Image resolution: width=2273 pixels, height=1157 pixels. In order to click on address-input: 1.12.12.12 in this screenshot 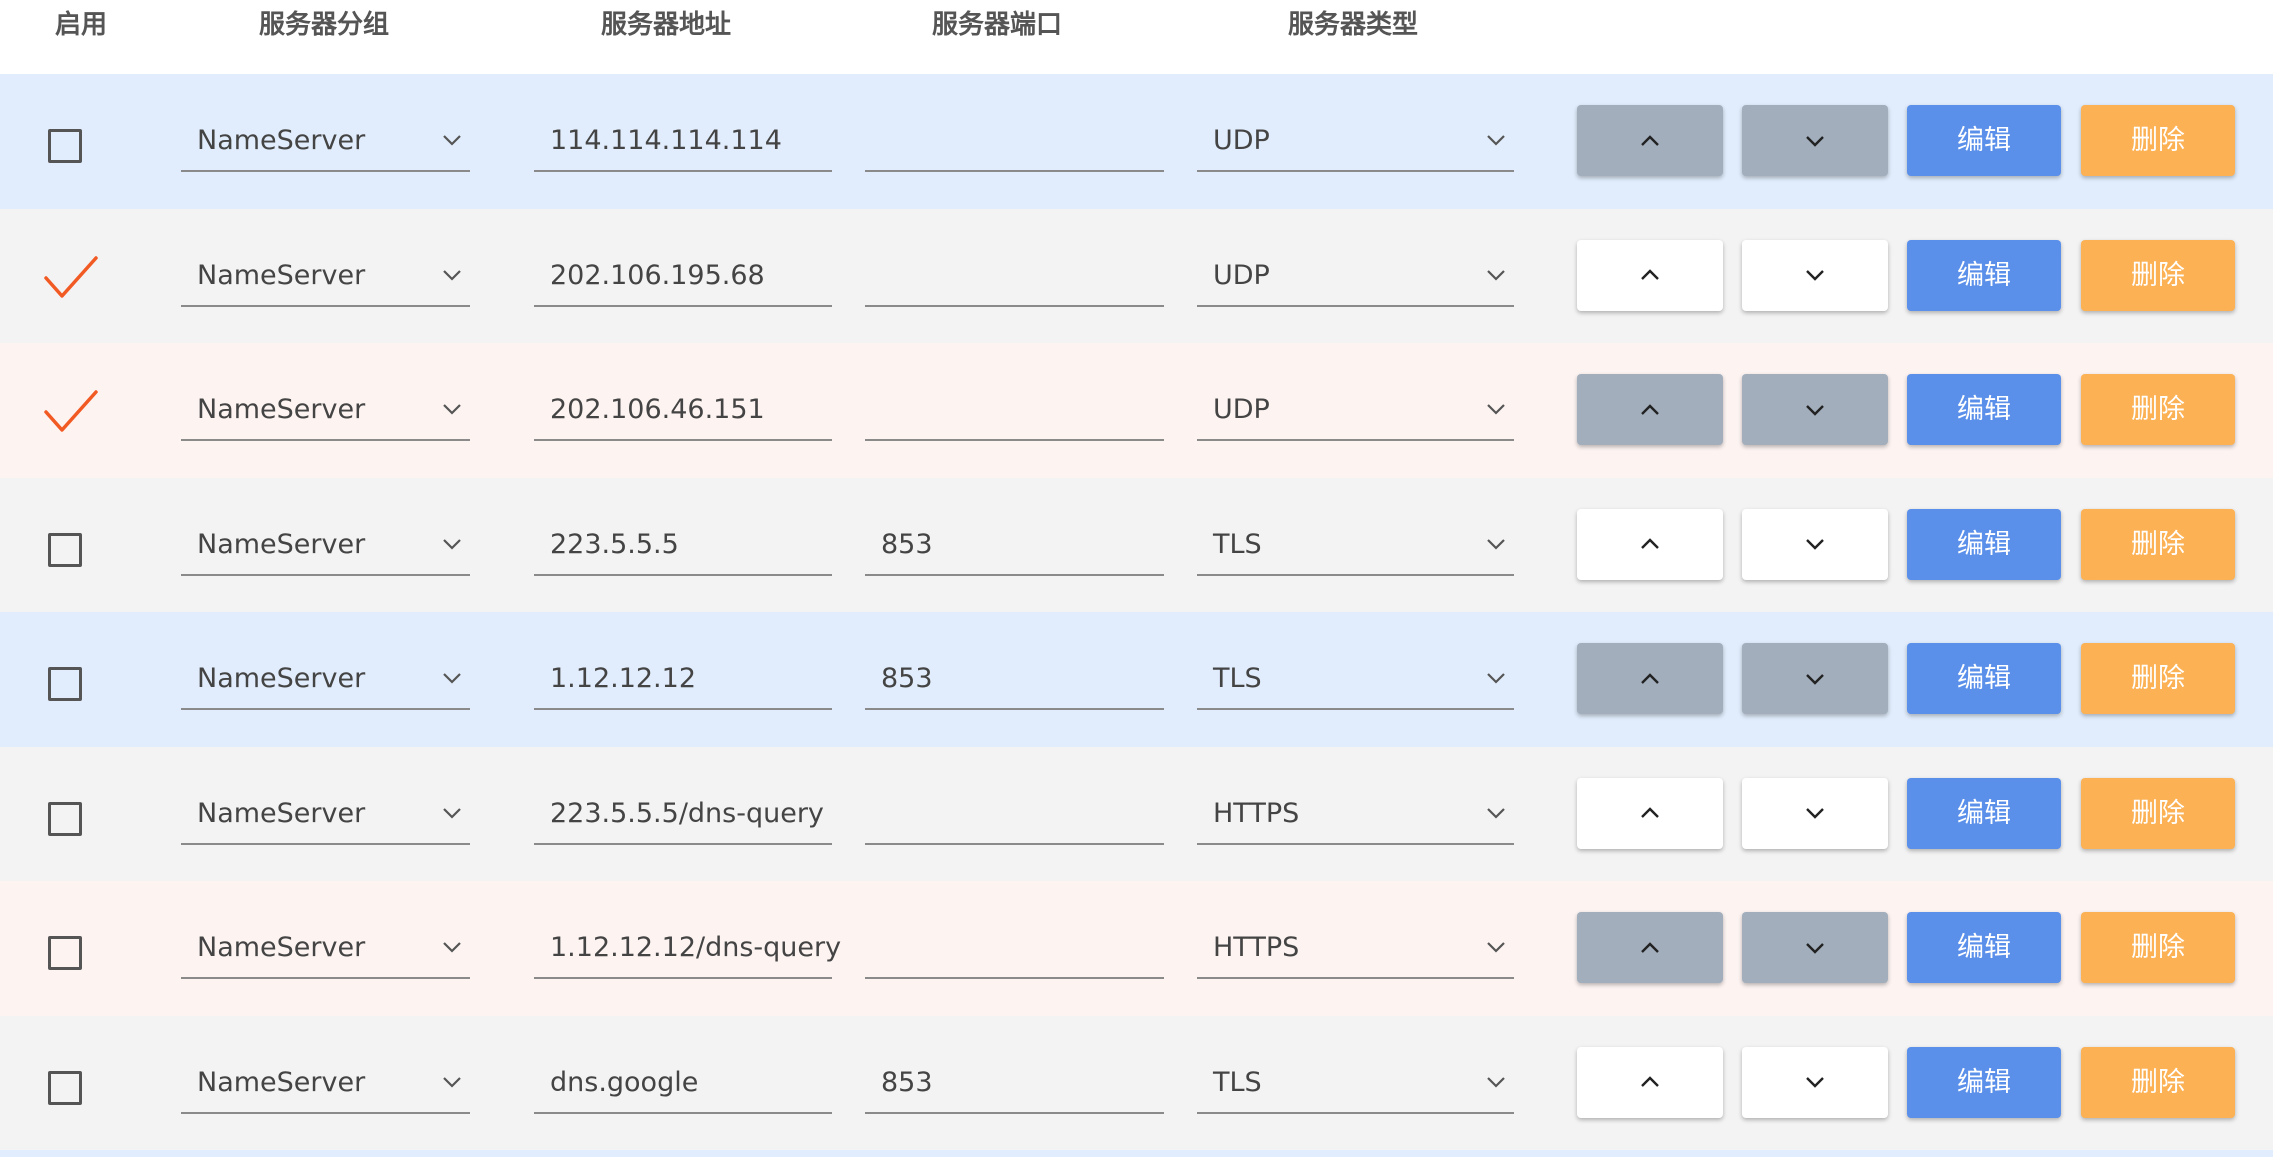, I will do `click(683, 681)`.